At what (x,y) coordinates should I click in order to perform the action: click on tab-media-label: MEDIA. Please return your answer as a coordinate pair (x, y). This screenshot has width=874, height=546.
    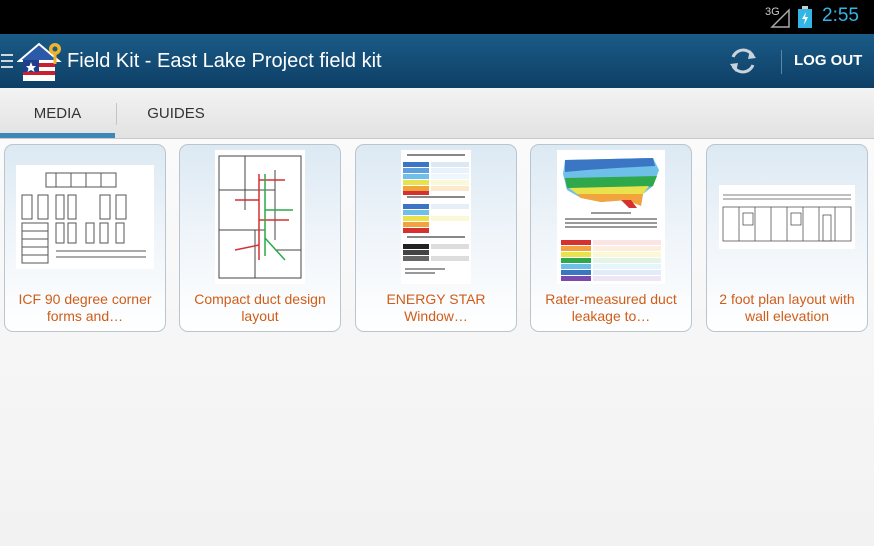
    Looking at the image, I should click on (57, 113).